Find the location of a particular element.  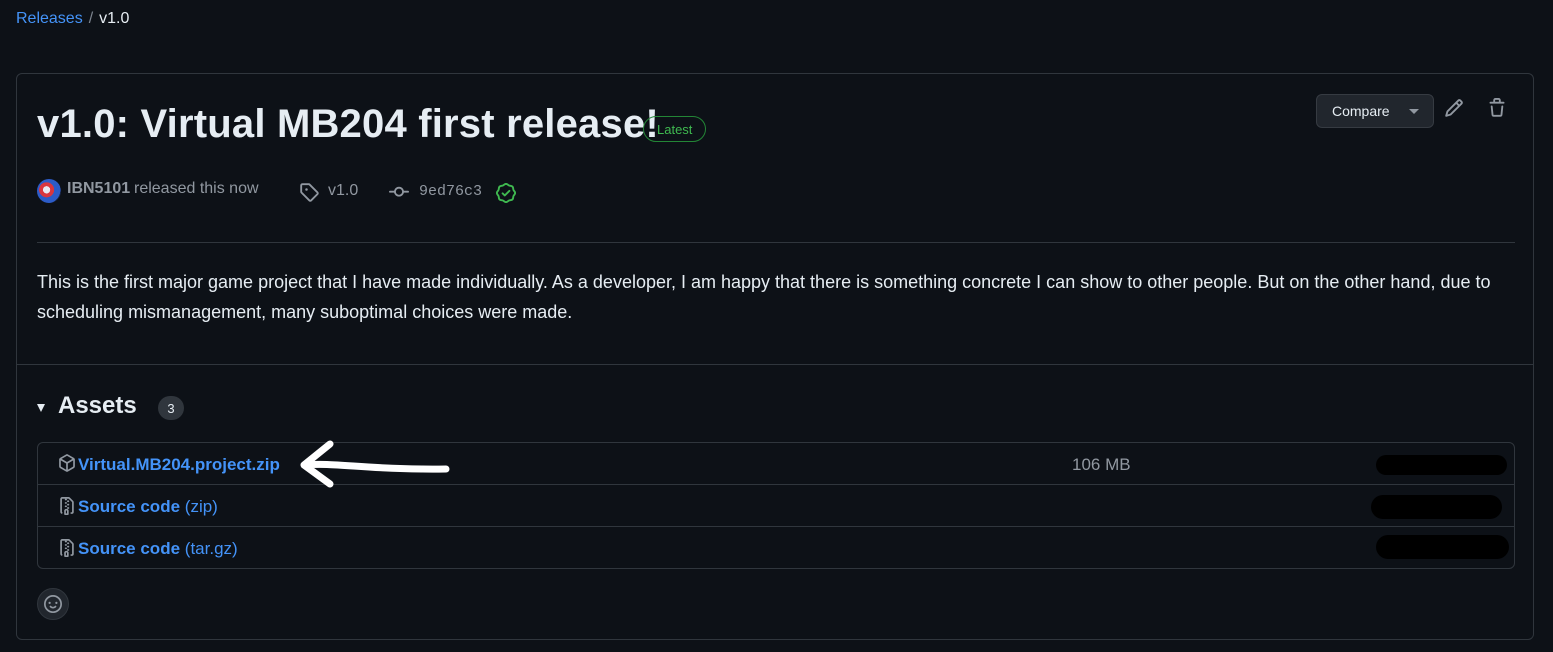

breadcrumb-current: v1.0 is located at coordinates (114, 18).